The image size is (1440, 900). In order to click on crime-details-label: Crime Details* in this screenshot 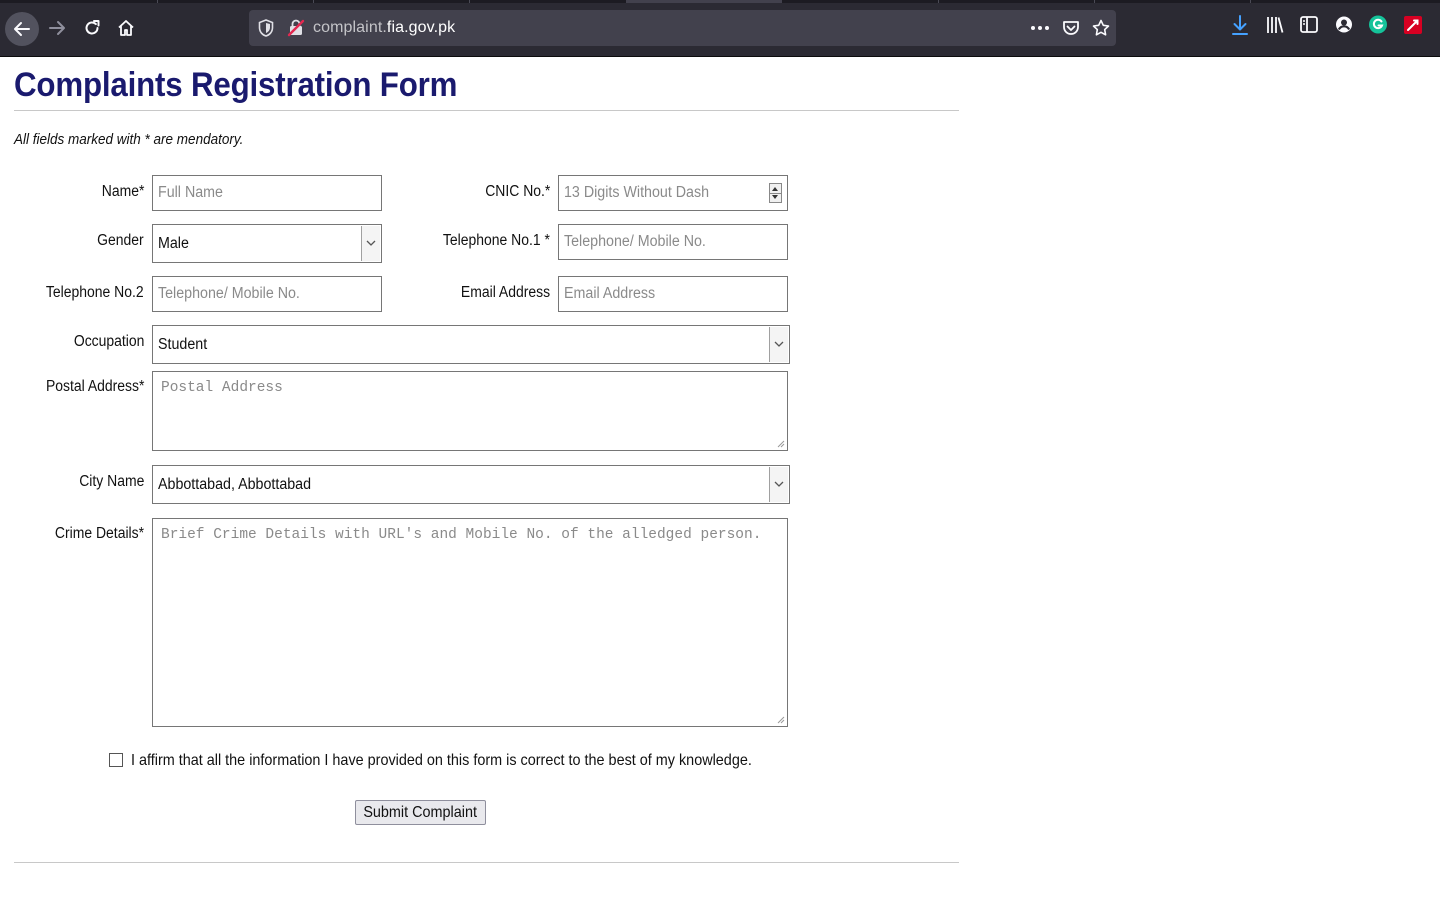, I will do `click(99, 533)`.